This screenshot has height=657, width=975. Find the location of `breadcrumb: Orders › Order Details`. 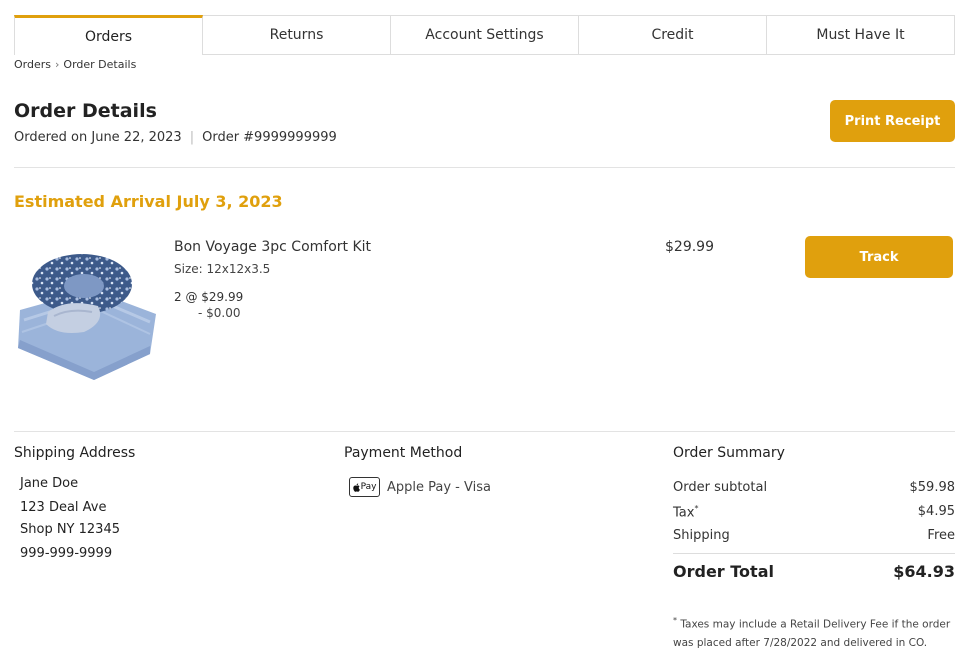

breadcrumb: Orders › Order Details is located at coordinates (75, 64).